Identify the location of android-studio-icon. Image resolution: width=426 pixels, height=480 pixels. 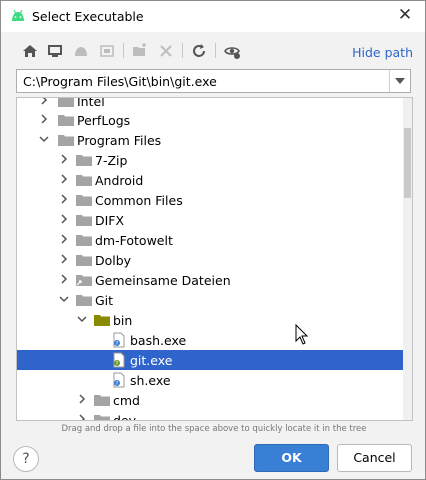
(18, 15).